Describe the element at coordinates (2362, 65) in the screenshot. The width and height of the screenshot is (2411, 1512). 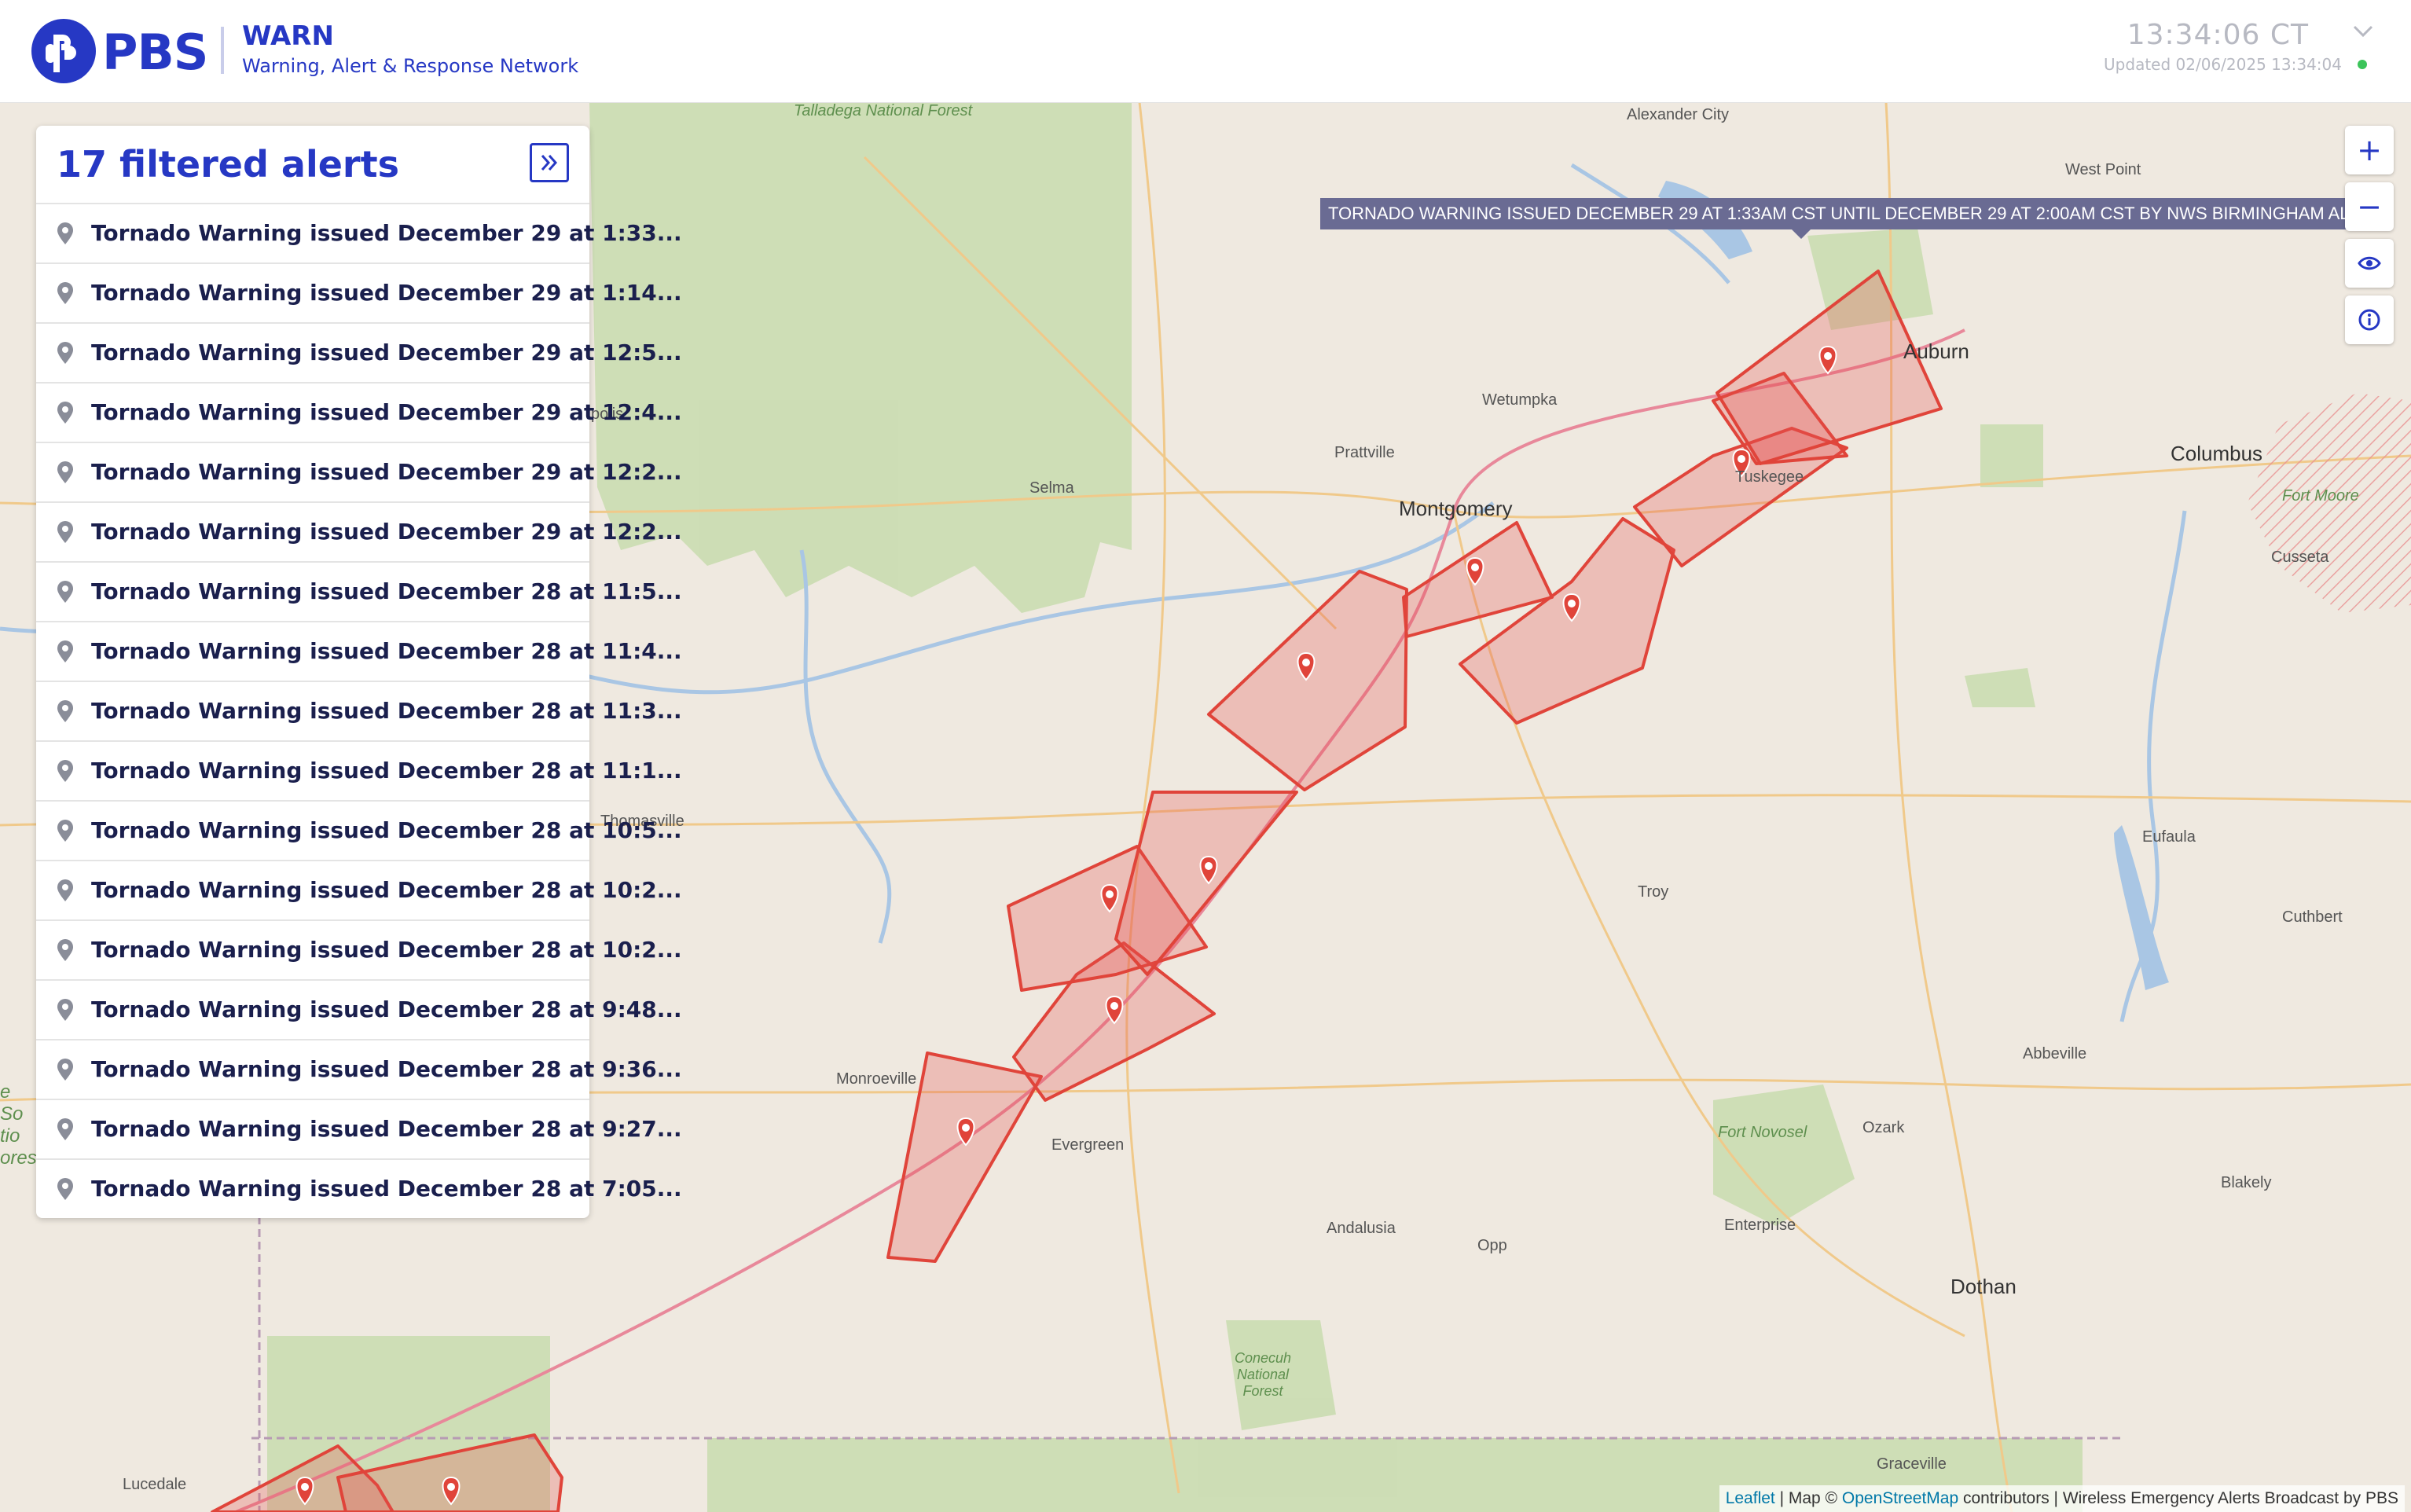
I see `connection-status-dot` at that location.